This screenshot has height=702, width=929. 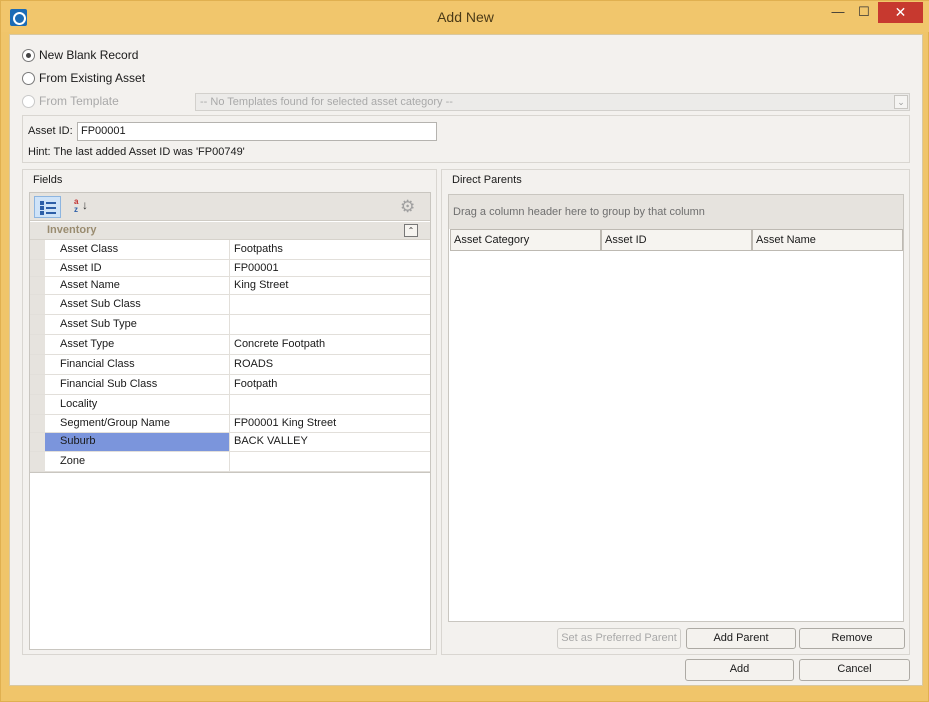 I want to click on property-value: ROADS, so click(x=330, y=364).